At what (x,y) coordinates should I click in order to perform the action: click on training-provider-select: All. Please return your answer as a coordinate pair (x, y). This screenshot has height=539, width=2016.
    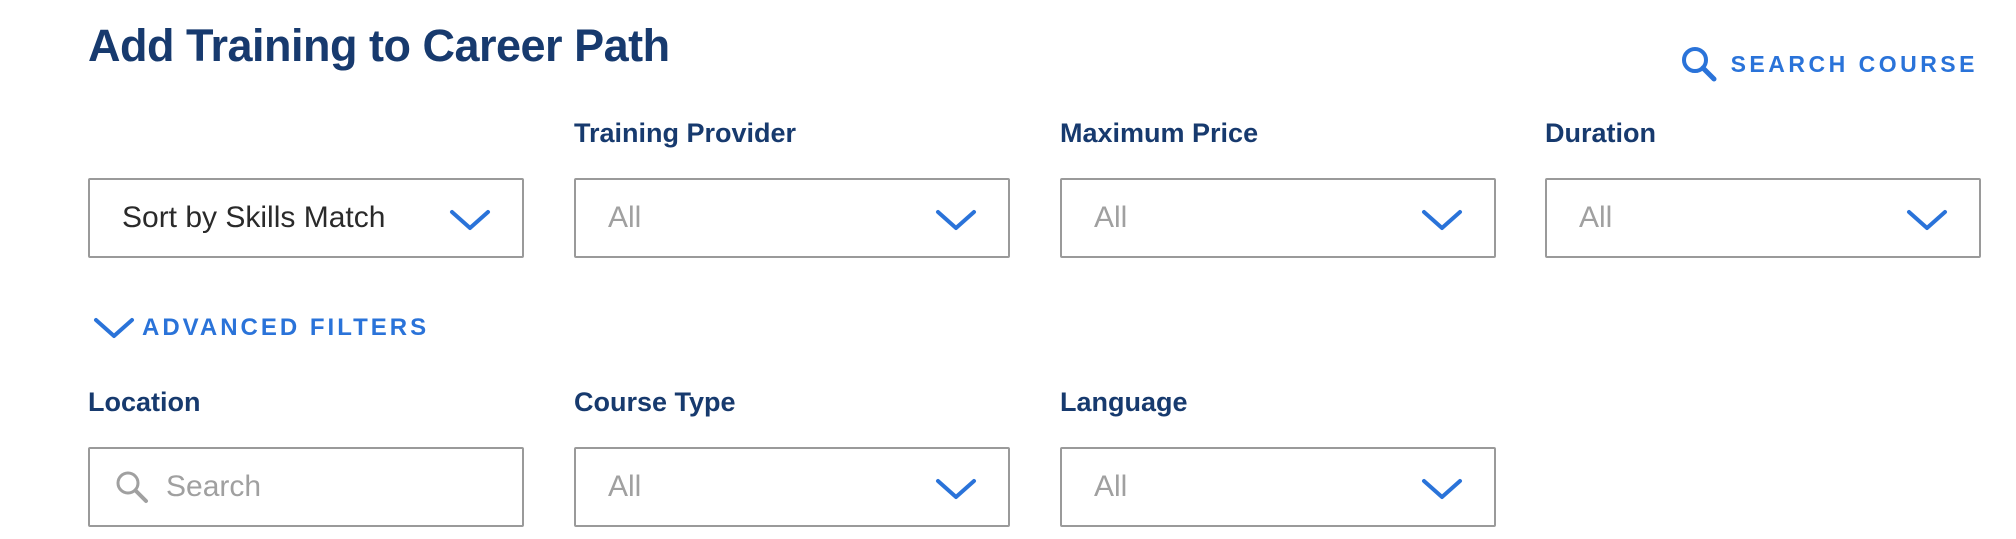
    Looking at the image, I should click on (792, 218).